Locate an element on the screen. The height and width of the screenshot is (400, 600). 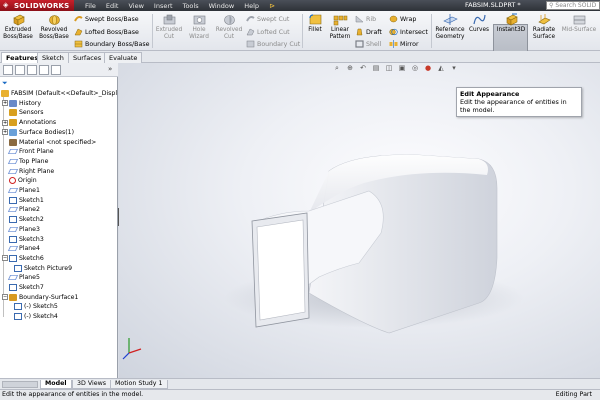
tree-item: Plane1 is located at coordinates (21, 190).